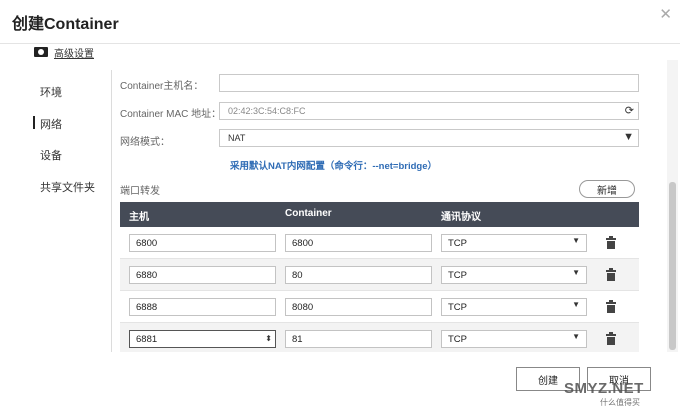  What do you see at coordinates (72, 126) in the screenshot?
I see `nav-item-network: 网络` at bounding box center [72, 126].